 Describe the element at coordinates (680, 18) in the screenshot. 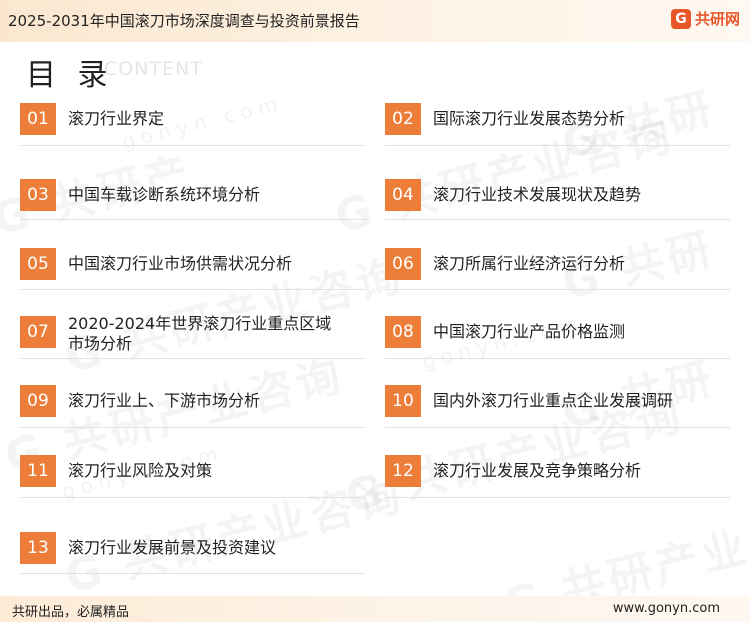

I see `logo-g-icon: G` at that location.